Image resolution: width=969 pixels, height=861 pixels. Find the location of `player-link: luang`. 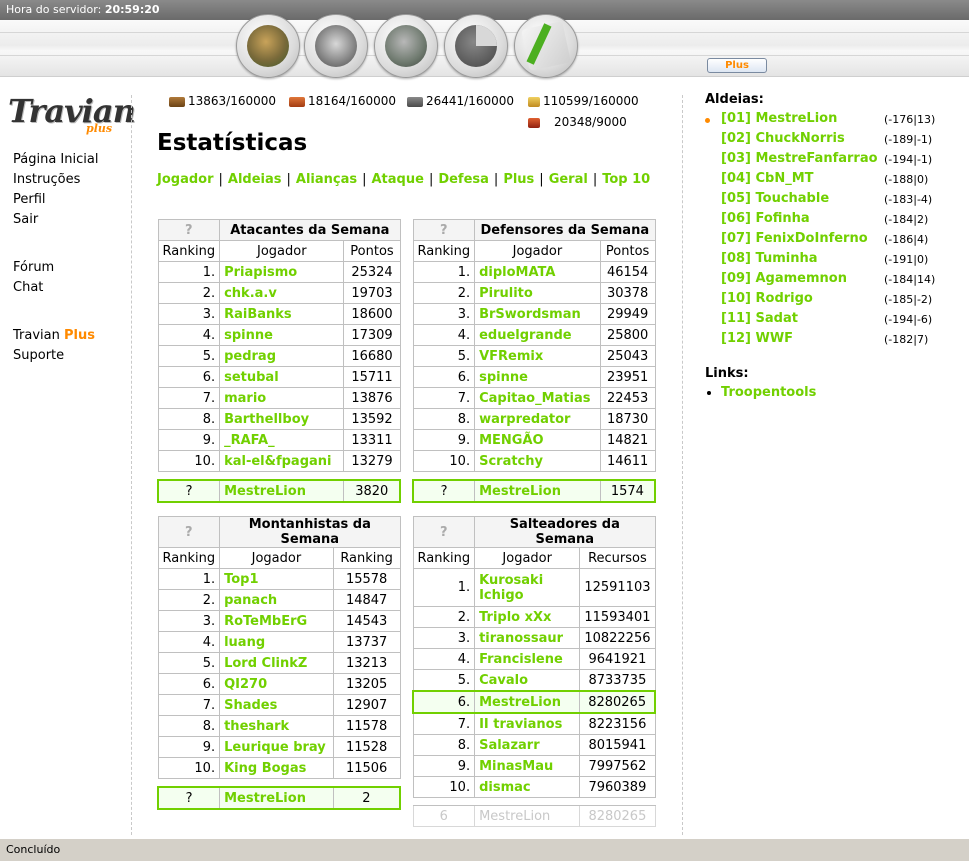

player-link: luang is located at coordinates (244, 642).